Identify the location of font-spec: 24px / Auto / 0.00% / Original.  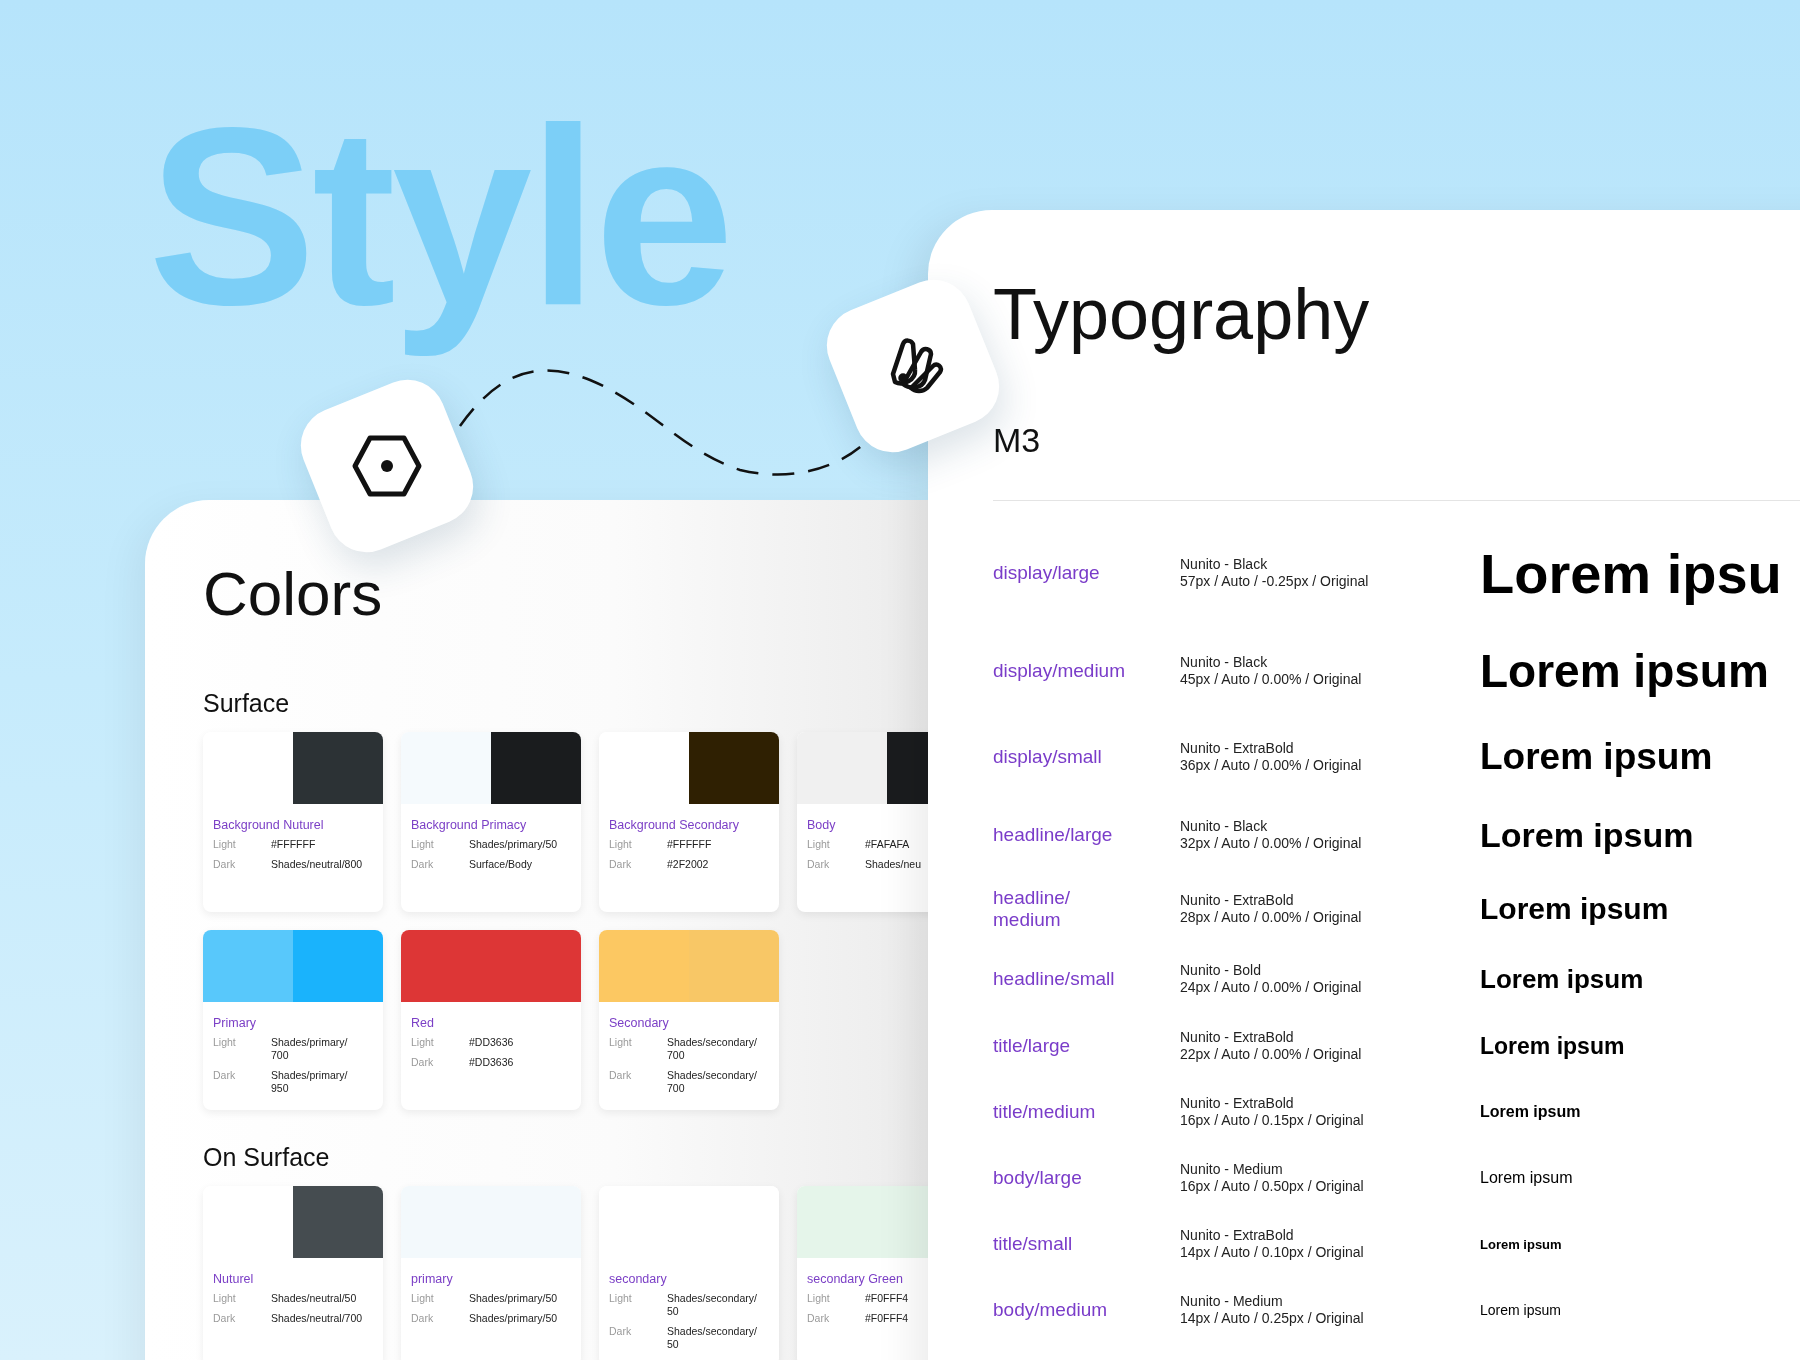
(1271, 987).